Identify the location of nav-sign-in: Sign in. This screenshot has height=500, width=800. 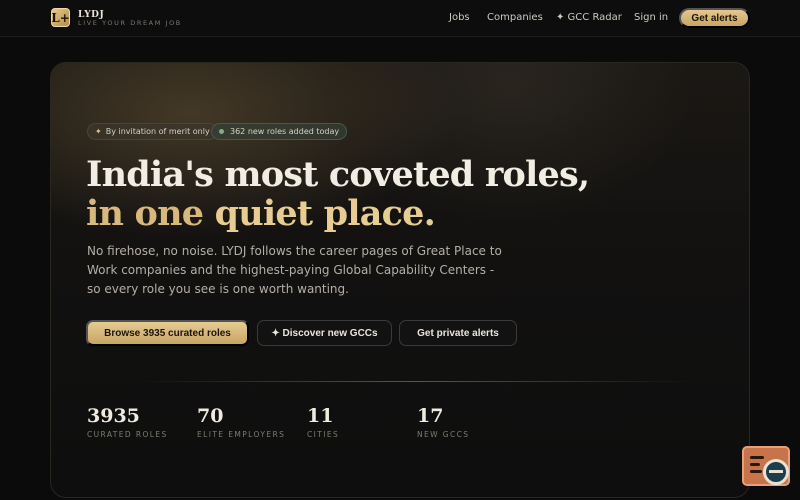
(651, 17).